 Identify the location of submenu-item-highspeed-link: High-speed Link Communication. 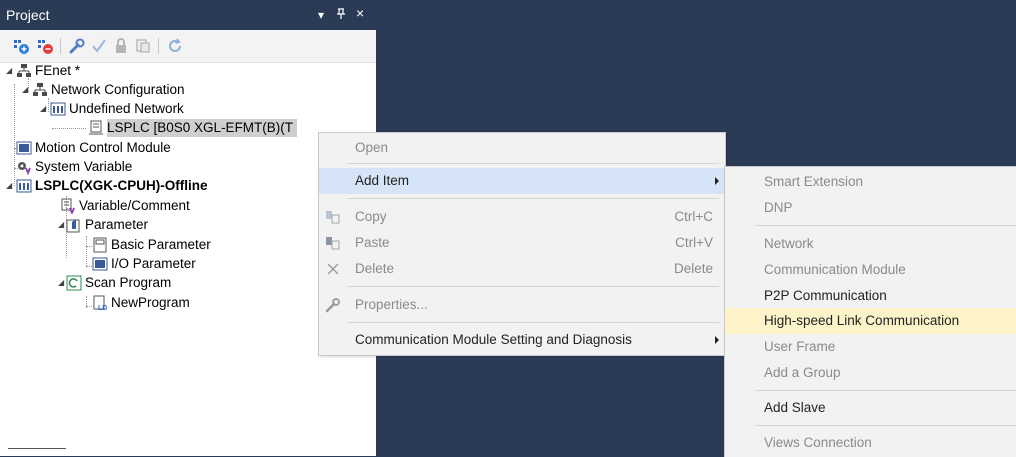
(870, 321).